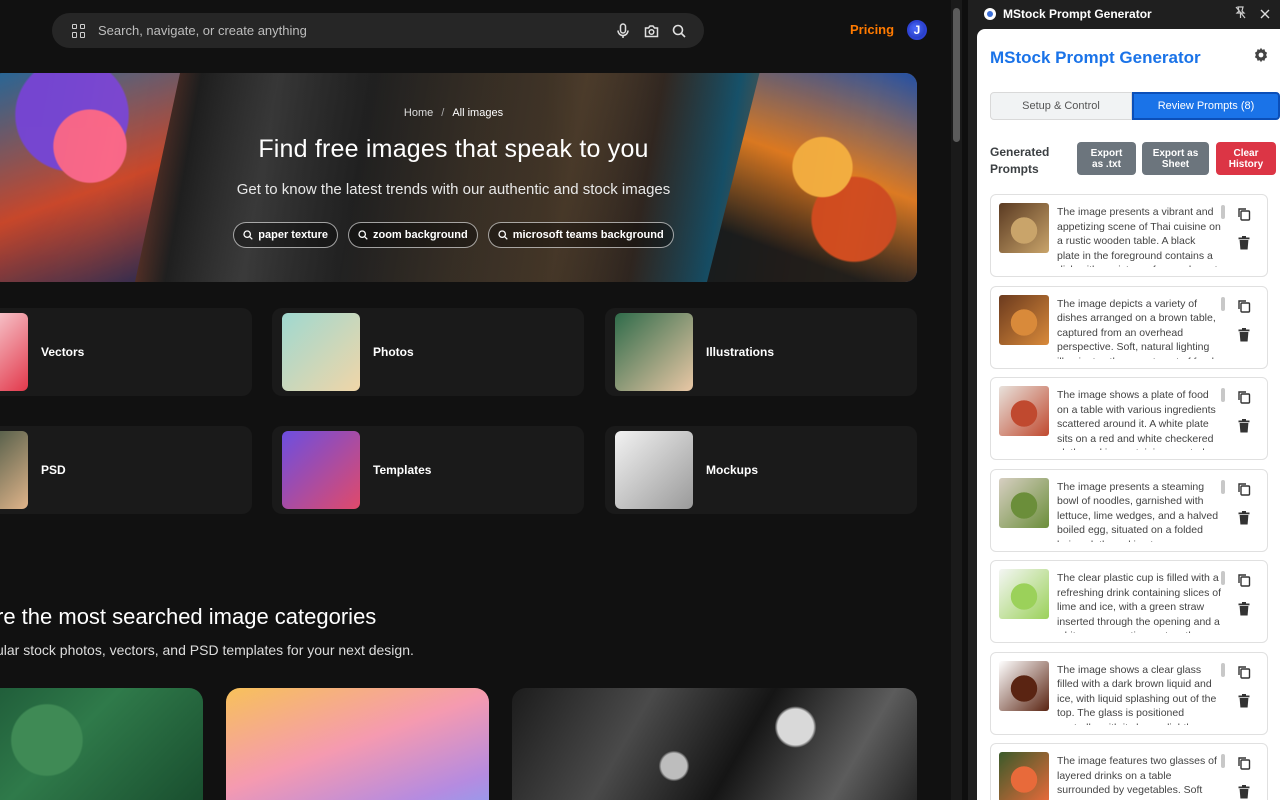 This screenshot has width=1280, height=800. Describe the element at coordinates (357, 744) in the screenshot. I see `category-image-gradient` at that location.